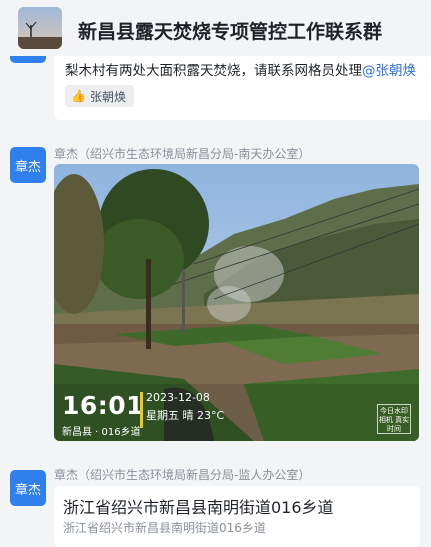  Describe the element at coordinates (78, 96) in the screenshot. I see `thumbs-up-icon: 👍` at that location.